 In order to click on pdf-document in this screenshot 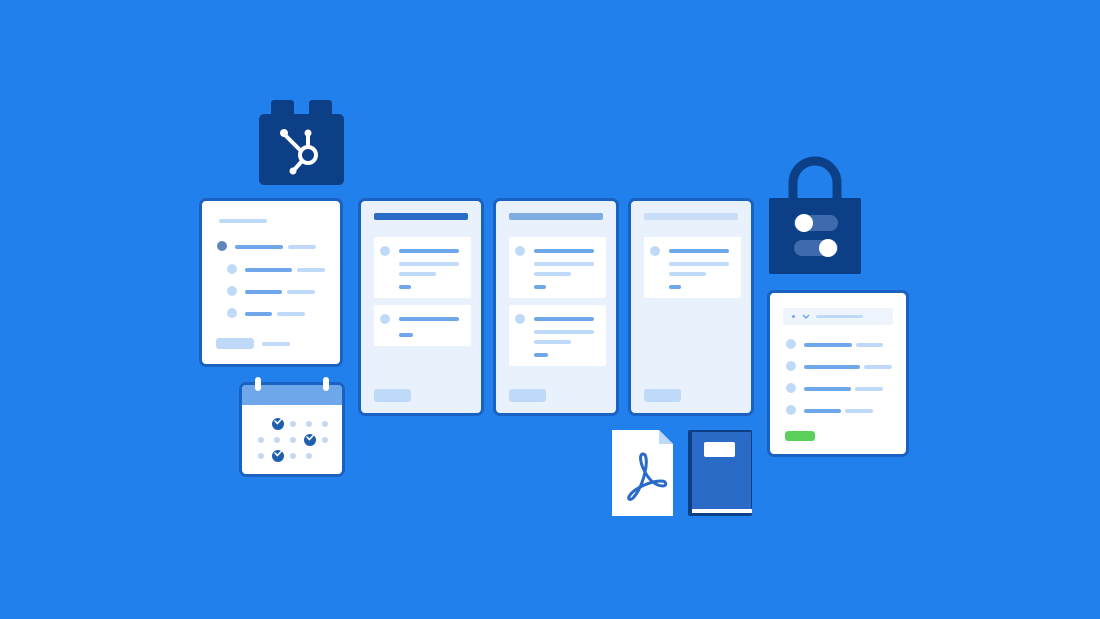, I will do `click(642, 473)`.